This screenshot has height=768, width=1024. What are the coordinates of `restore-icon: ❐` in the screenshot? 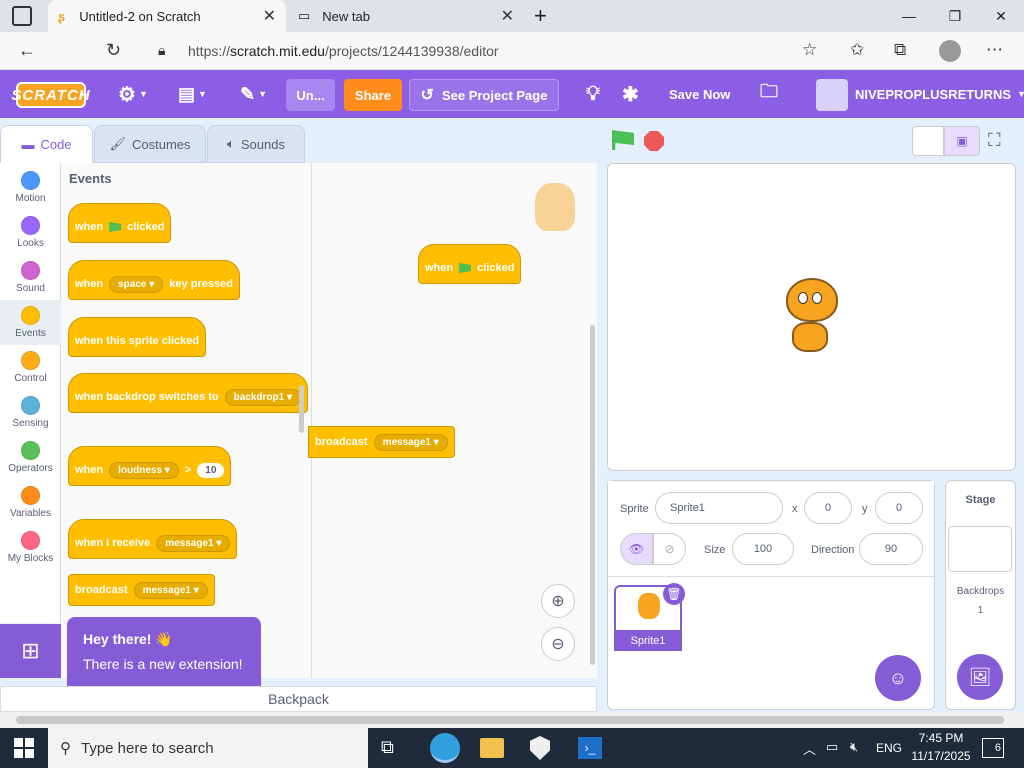 It's located at (955, 16).